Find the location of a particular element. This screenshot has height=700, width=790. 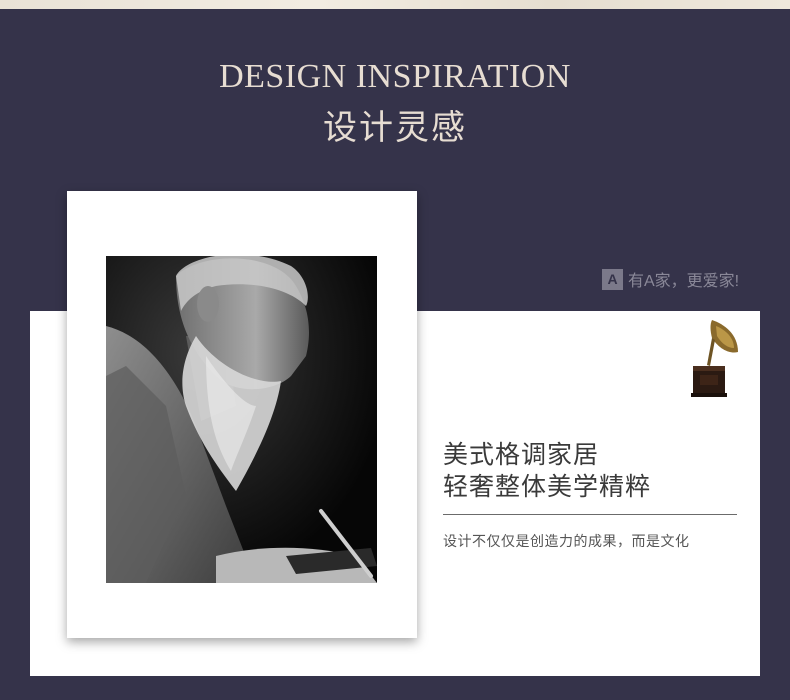

gramophone-icon is located at coordinates (715, 359).